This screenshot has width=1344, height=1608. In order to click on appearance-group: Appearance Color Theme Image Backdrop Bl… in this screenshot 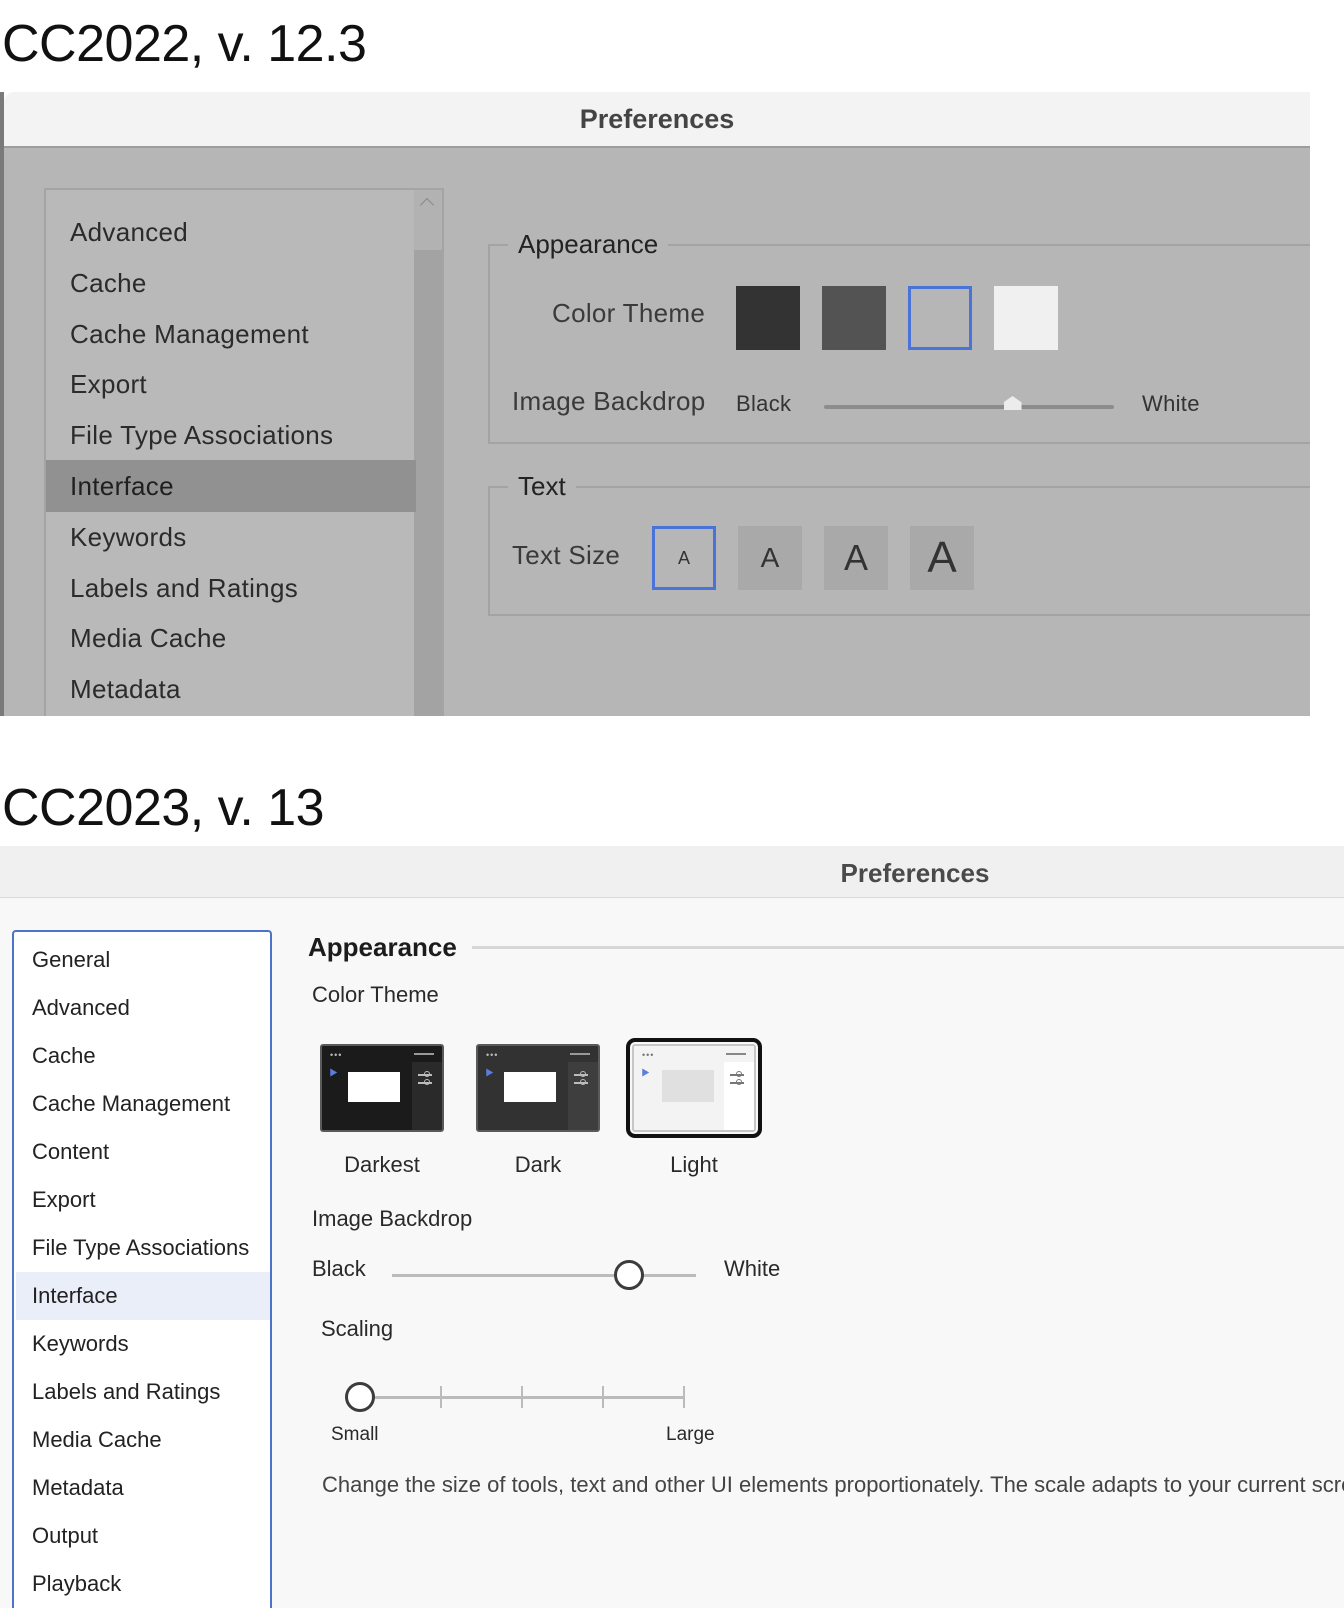, I will do `click(899, 336)`.